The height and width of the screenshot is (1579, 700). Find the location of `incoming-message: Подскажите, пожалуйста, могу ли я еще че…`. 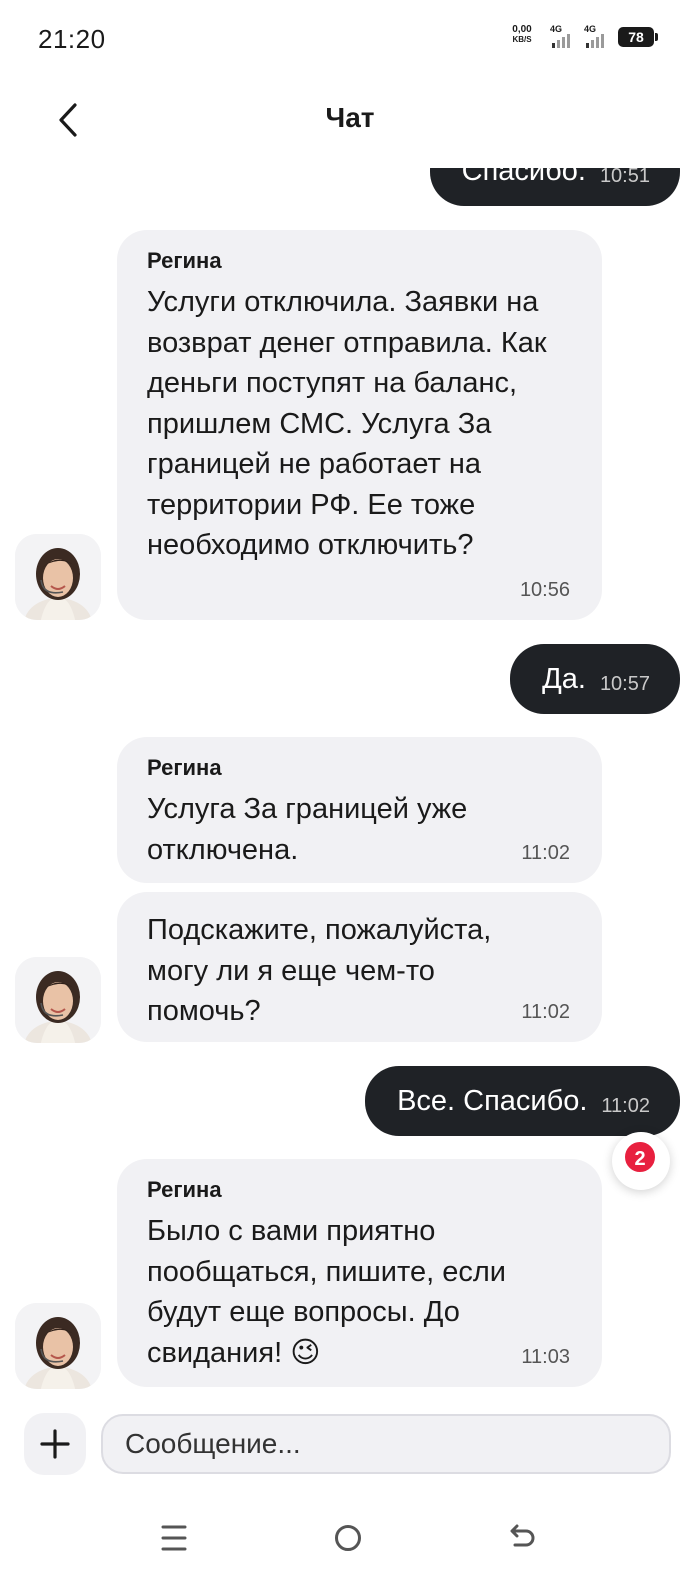

incoming-message: Подскажите, пожалуйста, могу ли я еще че… is located at coordinates (359, 967).